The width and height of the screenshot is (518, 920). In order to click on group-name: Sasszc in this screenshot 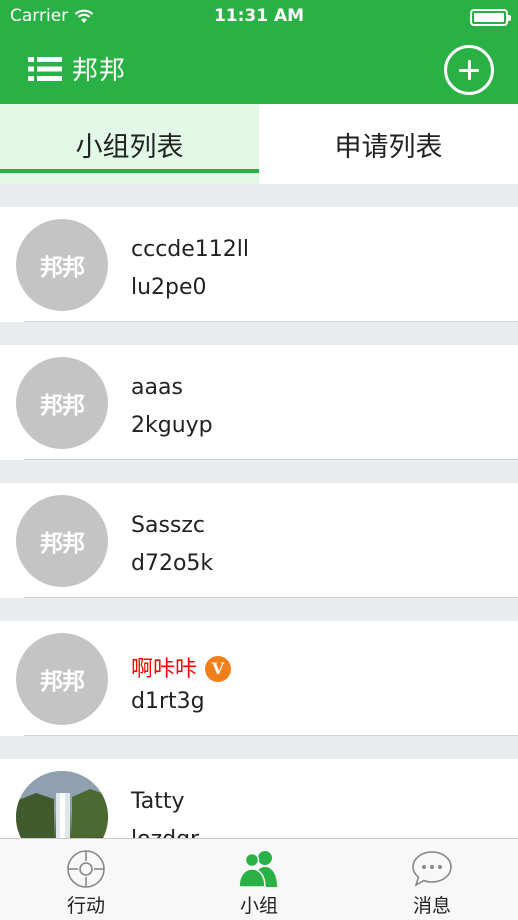, I will do `click(168, 525)`.